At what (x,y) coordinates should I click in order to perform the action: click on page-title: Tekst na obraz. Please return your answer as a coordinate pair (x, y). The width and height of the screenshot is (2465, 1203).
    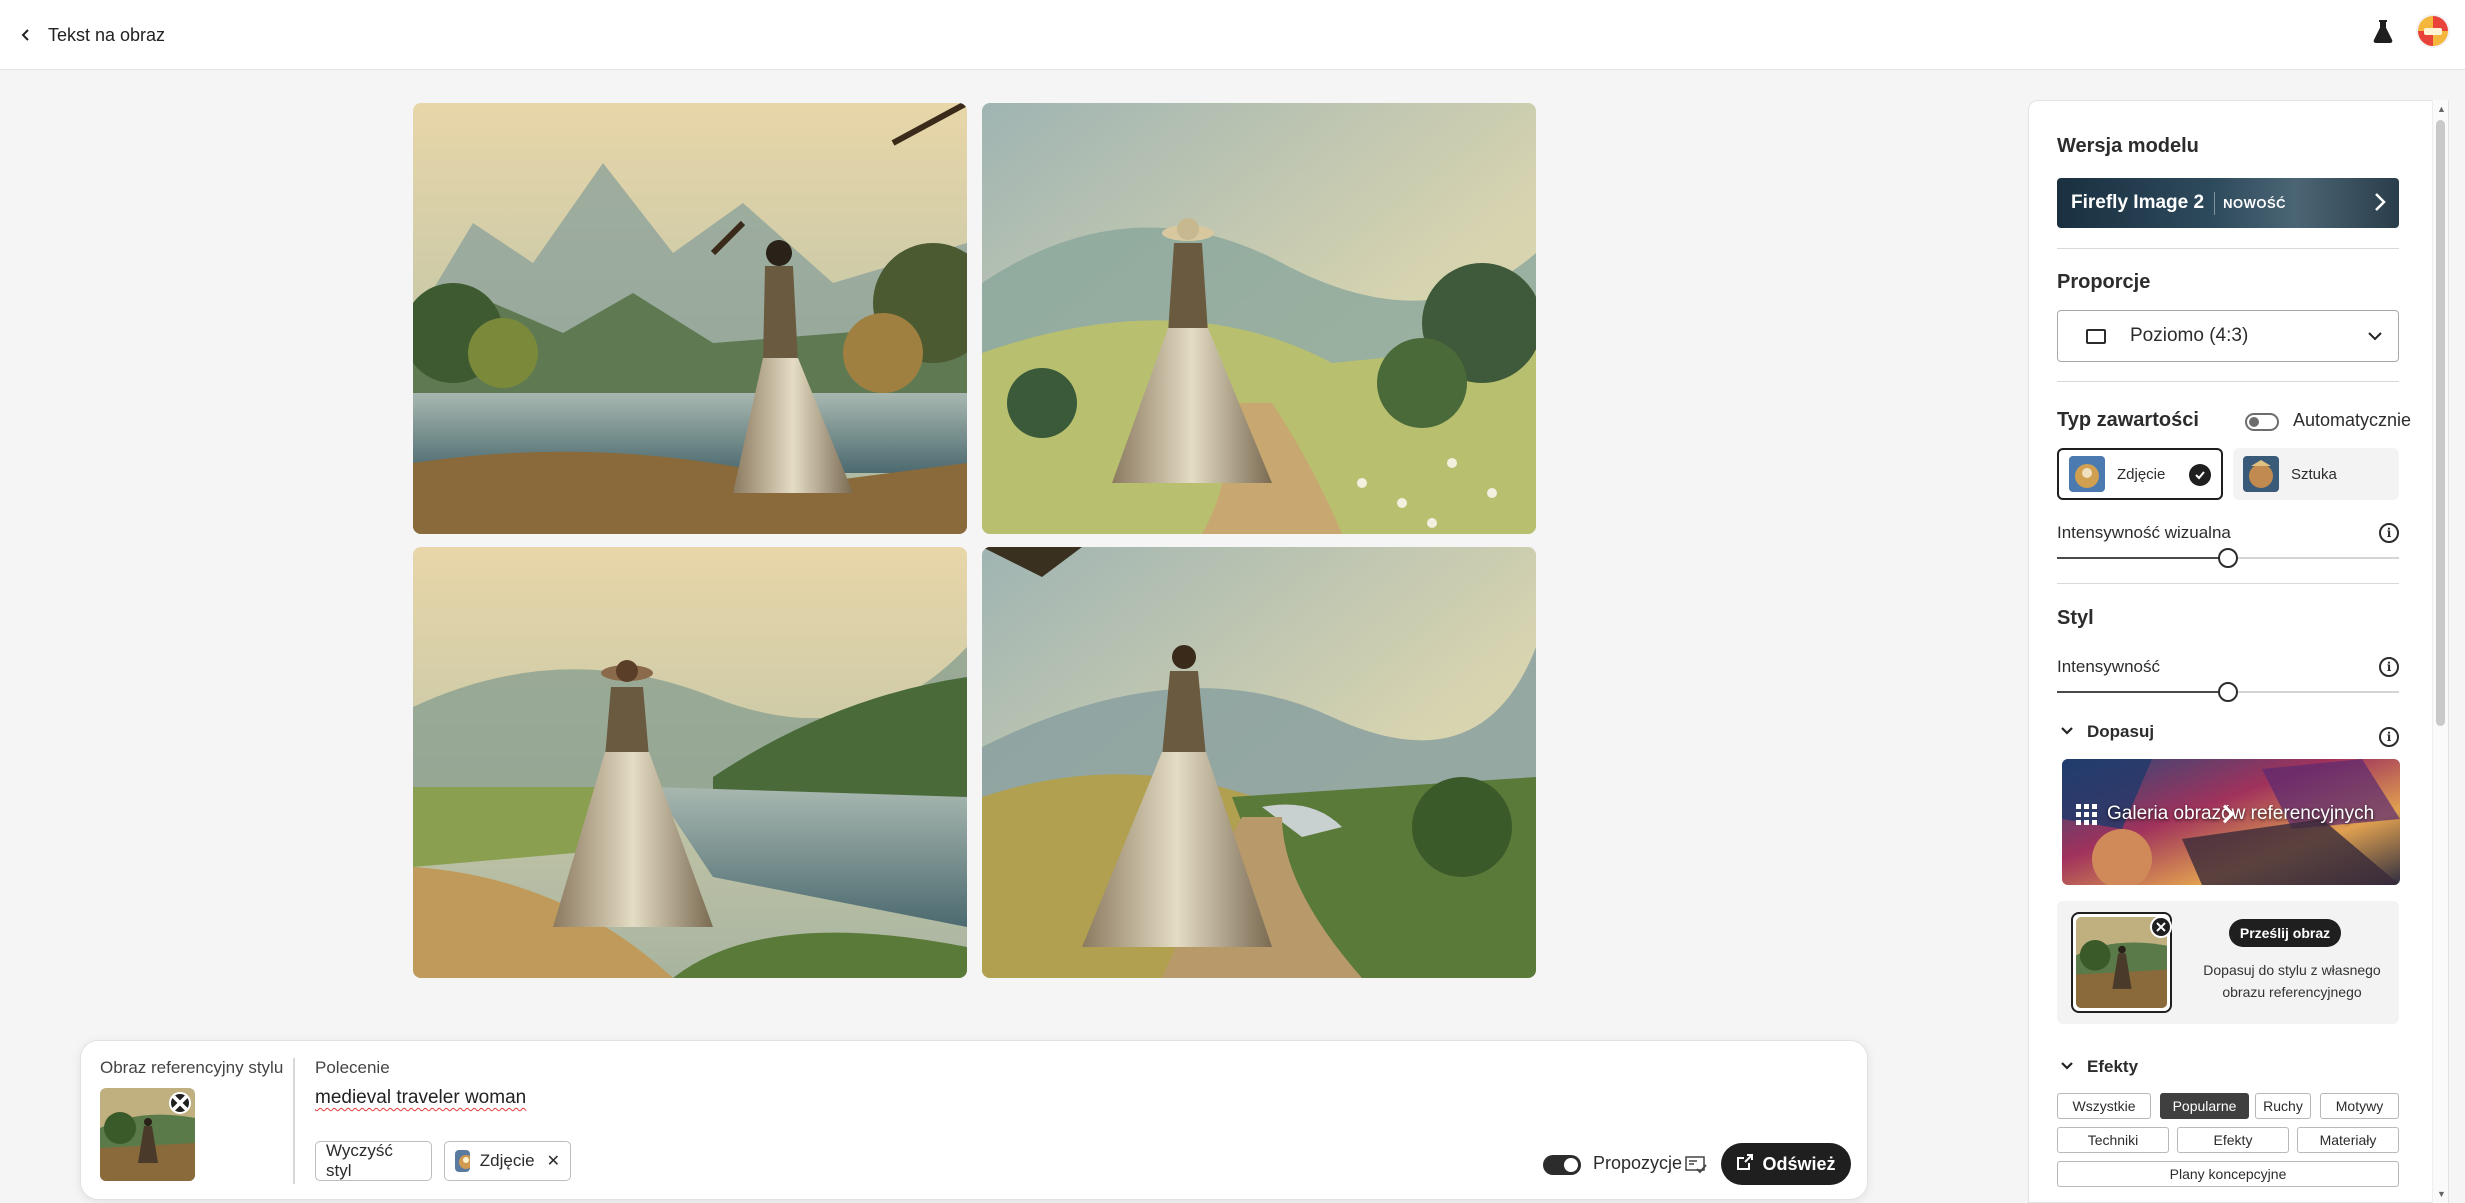
    Looking at the image, I should click on (107, 35).